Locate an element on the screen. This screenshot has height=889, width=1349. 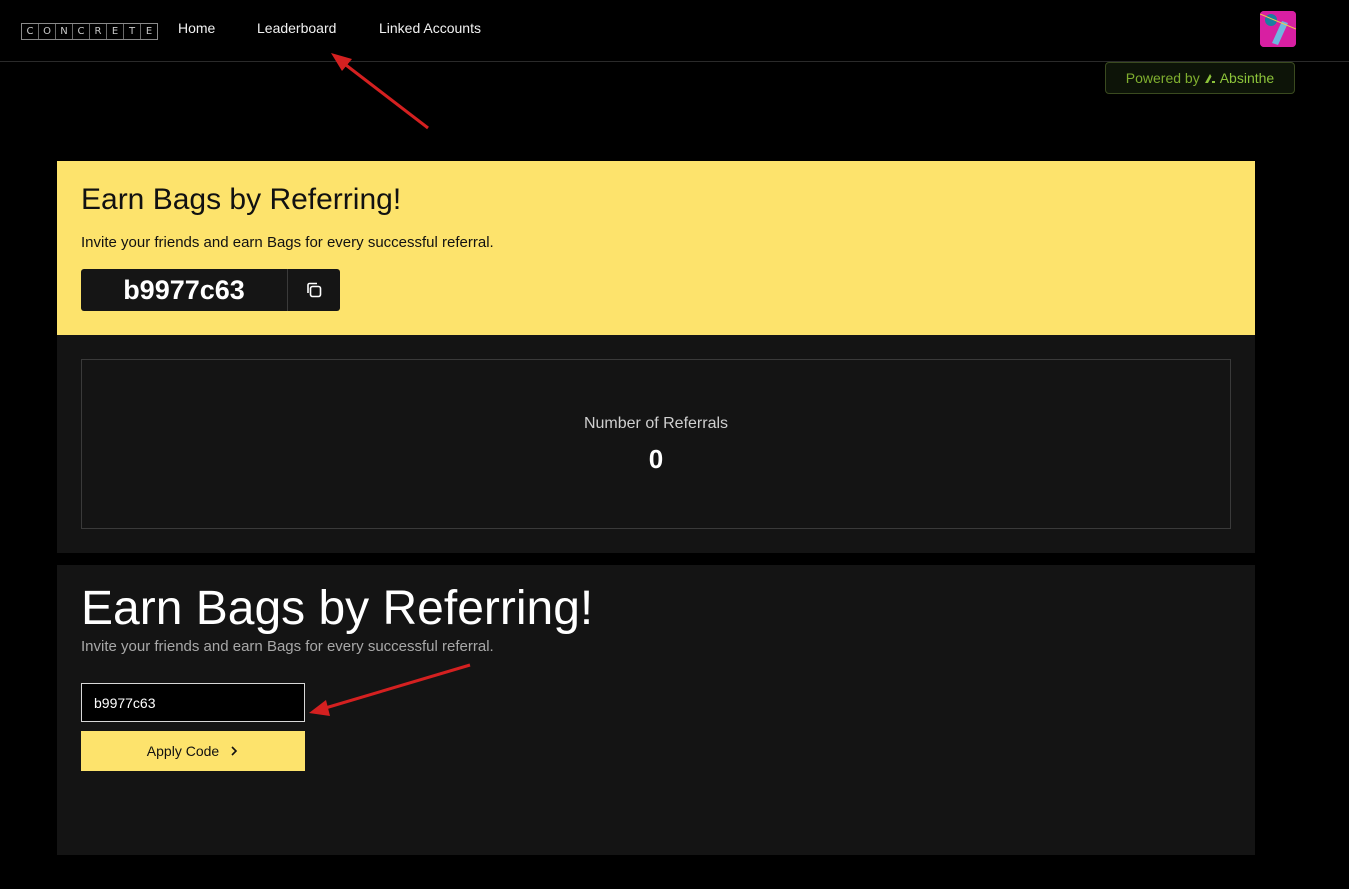
referral-count-value: 0 is located at coordinates (656, 459).